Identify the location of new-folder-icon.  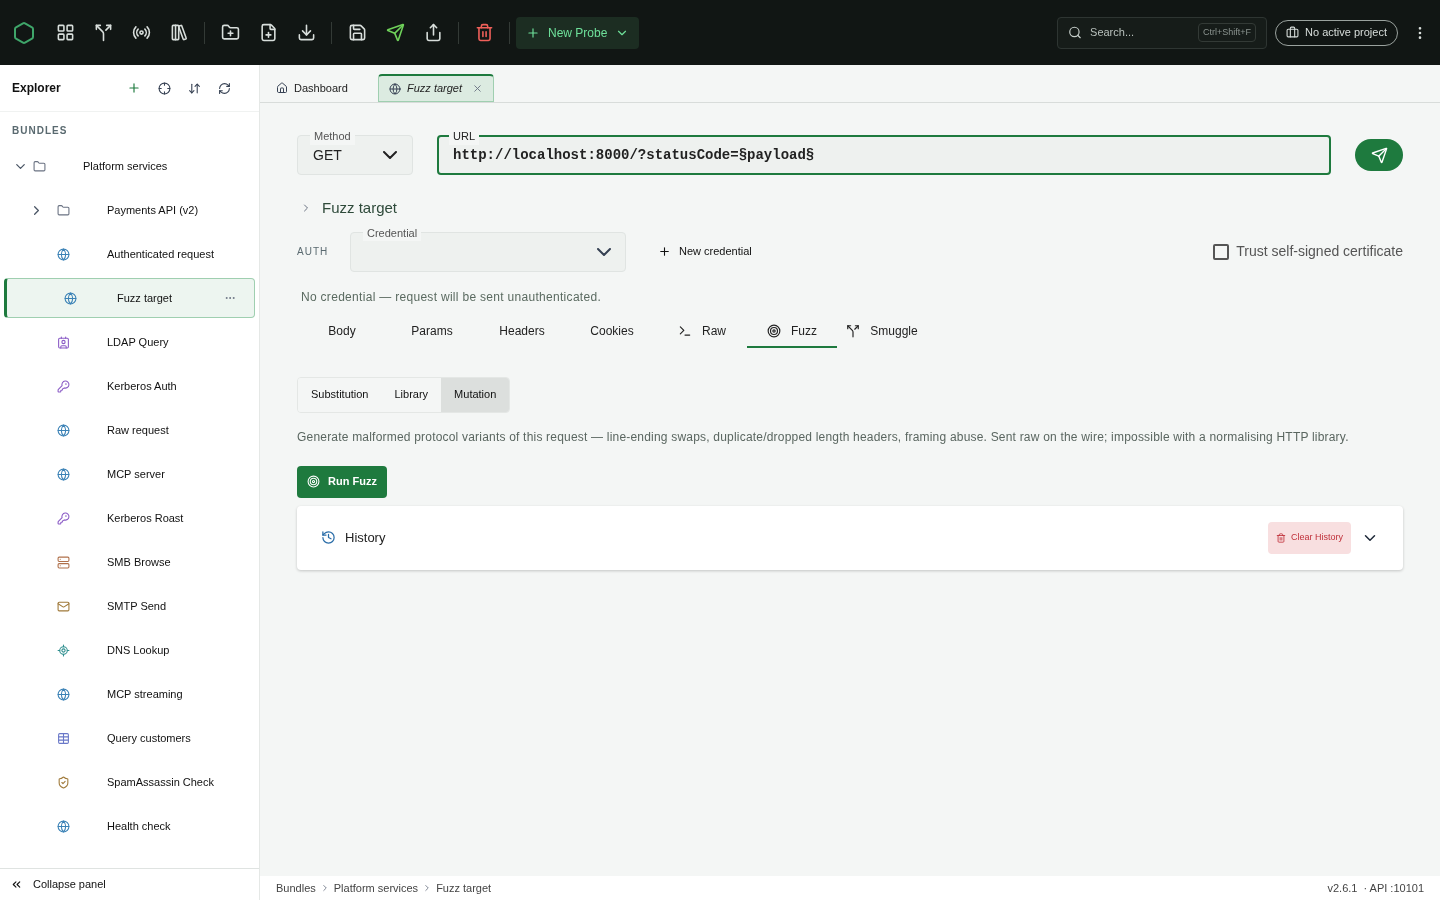
(230, 32).